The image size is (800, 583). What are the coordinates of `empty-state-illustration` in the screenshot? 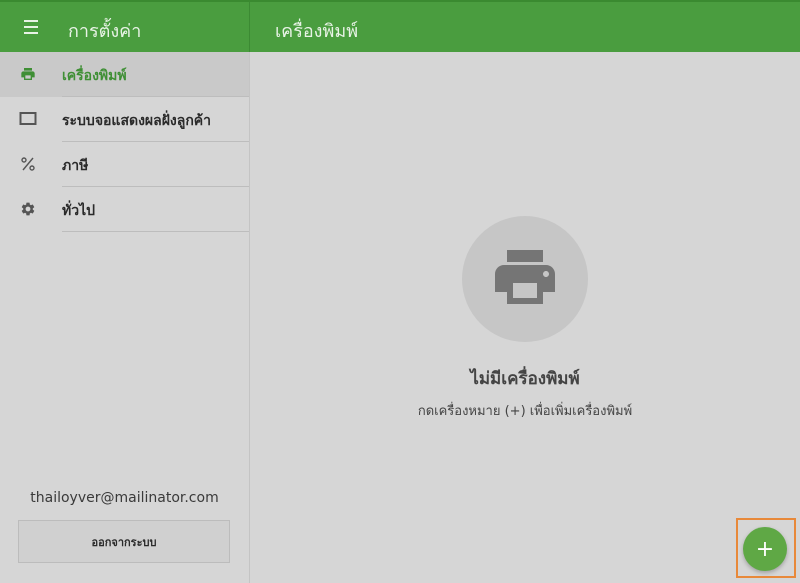 It's located at (525, 279).